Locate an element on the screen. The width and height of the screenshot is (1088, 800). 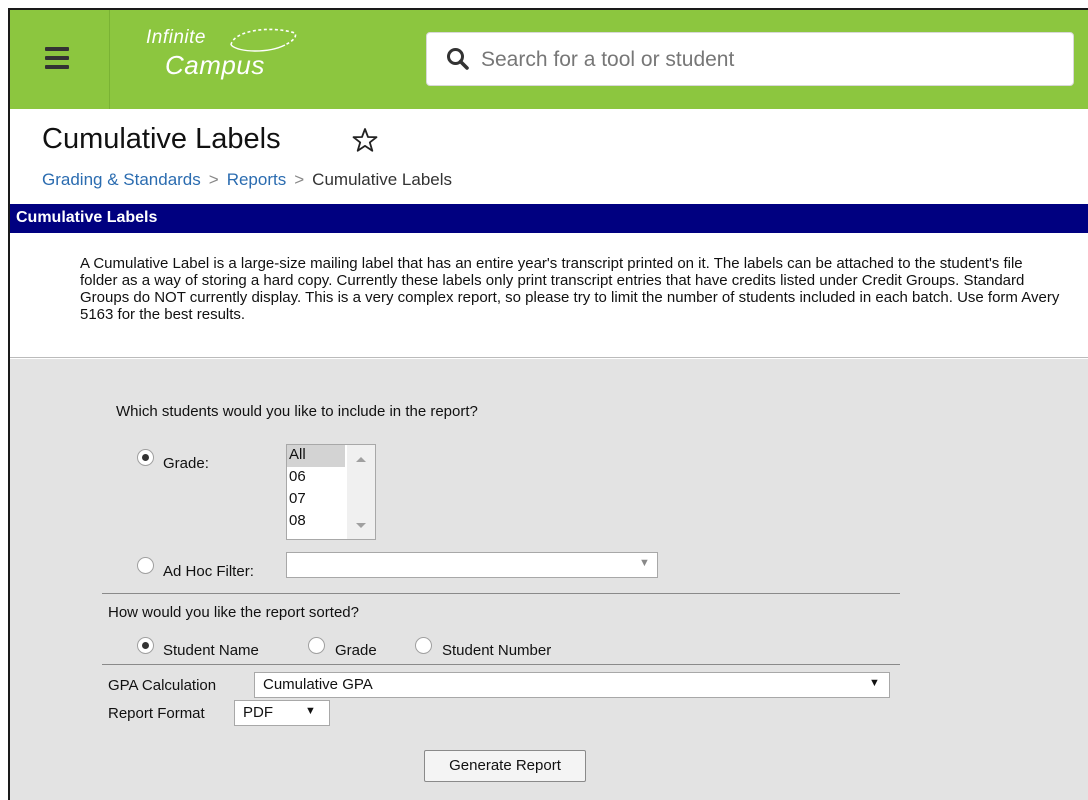
logo-swoosh-icon is located at coordinates (263, 40).